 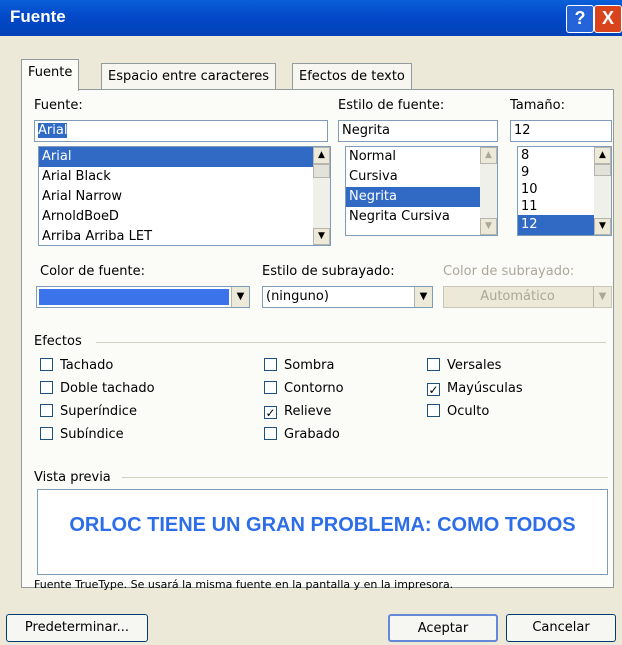 I want to click on preview-label: Vista previa, so click(x=72, y=477).